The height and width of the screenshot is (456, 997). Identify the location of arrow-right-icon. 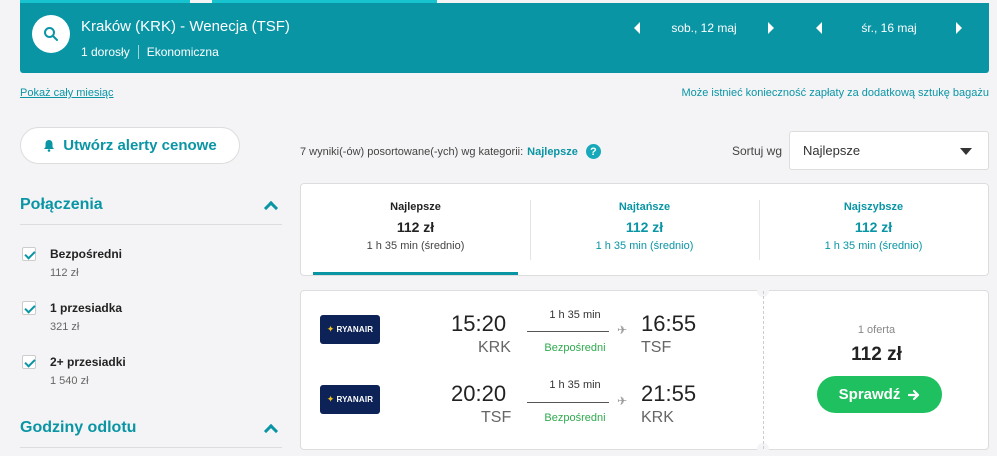
(914, 394).